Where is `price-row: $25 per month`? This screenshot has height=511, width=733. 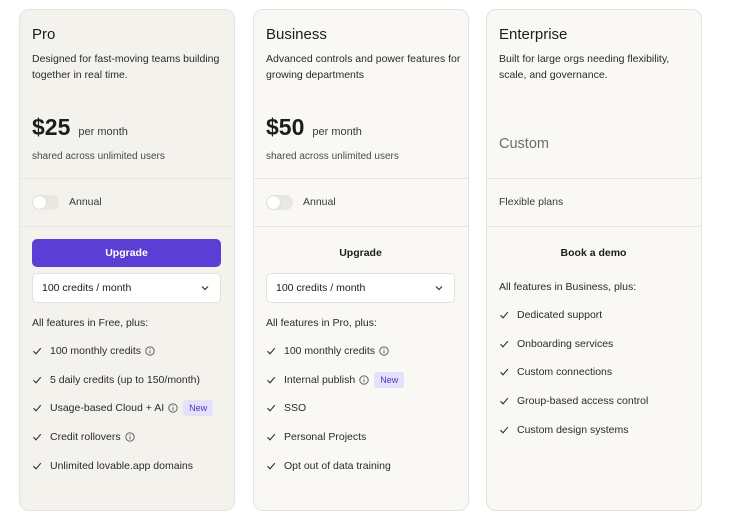 price-row: $25 per month is located at coordinates (80, 127).